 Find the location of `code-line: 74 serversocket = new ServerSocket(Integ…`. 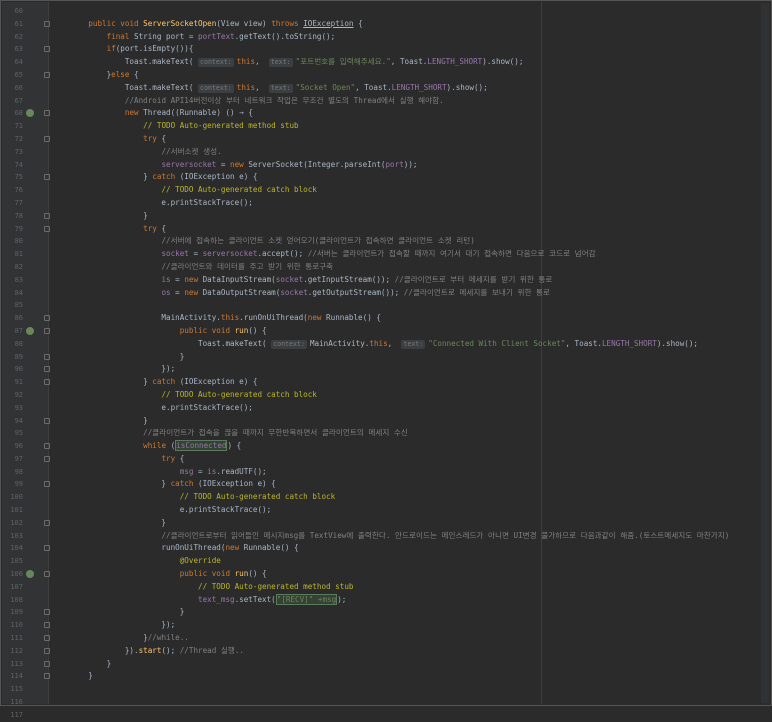

code-line: 74 serversocket = new ServerSocket(Integ… is located at coordinates (386, 165).